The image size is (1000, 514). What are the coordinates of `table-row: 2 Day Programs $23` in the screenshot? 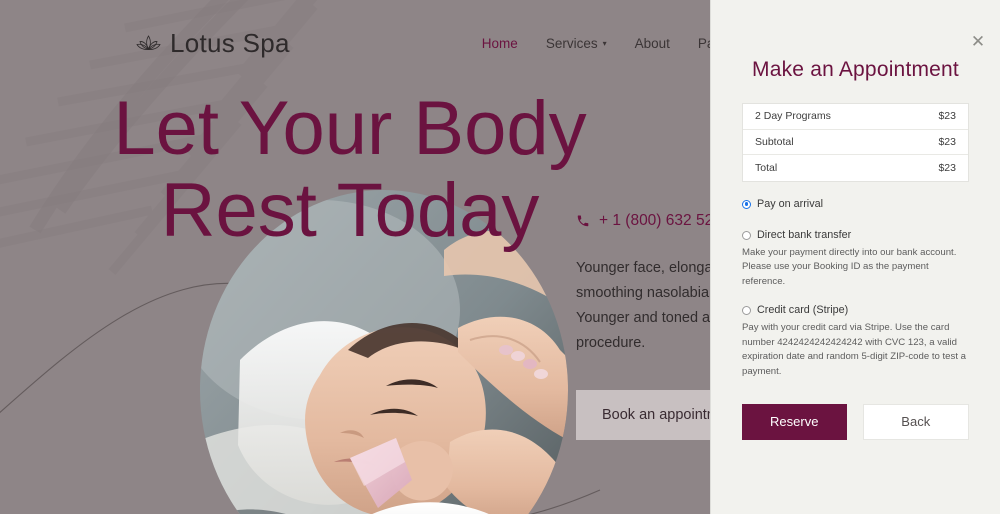 It's located at (855, 117).